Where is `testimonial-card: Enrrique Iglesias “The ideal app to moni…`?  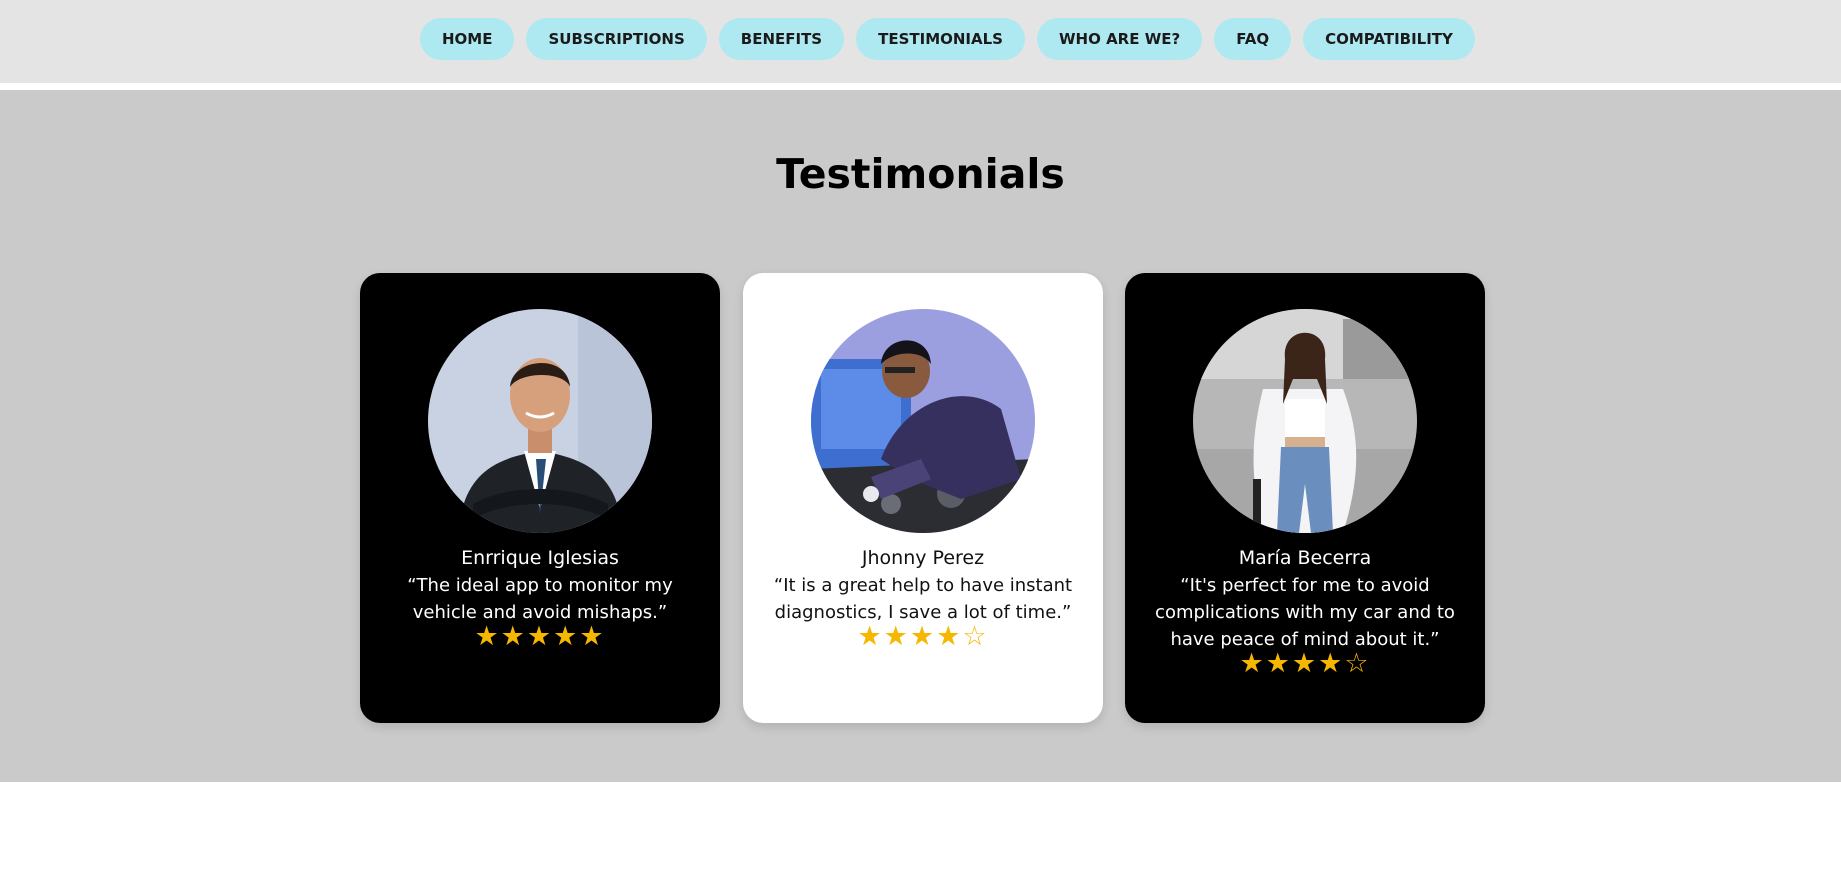
testimonial-card: Enrrique Iglesias “The ideal app to moni… is located at coordinates (540, 498).